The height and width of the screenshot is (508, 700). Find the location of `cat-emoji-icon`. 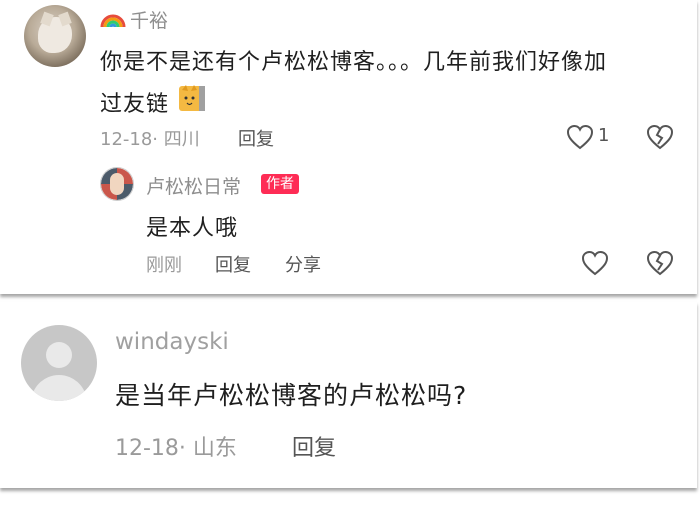

cat-emoji-icon is located at coordinates (192, 98).